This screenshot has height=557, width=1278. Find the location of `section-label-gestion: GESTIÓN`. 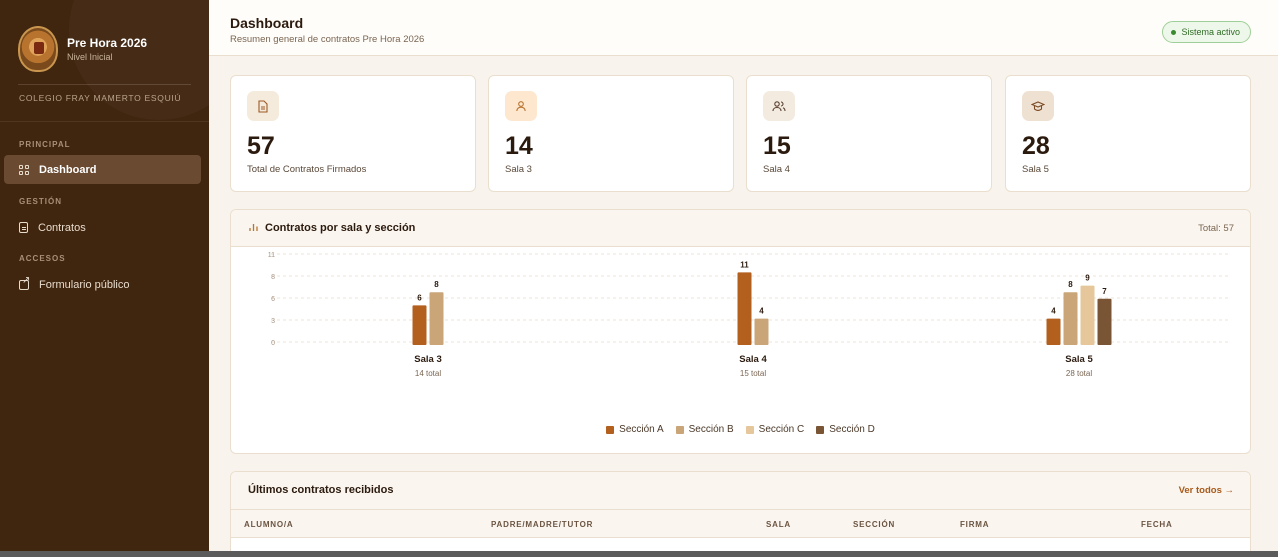

section-label-gestion: GESTIÓN is located at coordinates (41, 201).